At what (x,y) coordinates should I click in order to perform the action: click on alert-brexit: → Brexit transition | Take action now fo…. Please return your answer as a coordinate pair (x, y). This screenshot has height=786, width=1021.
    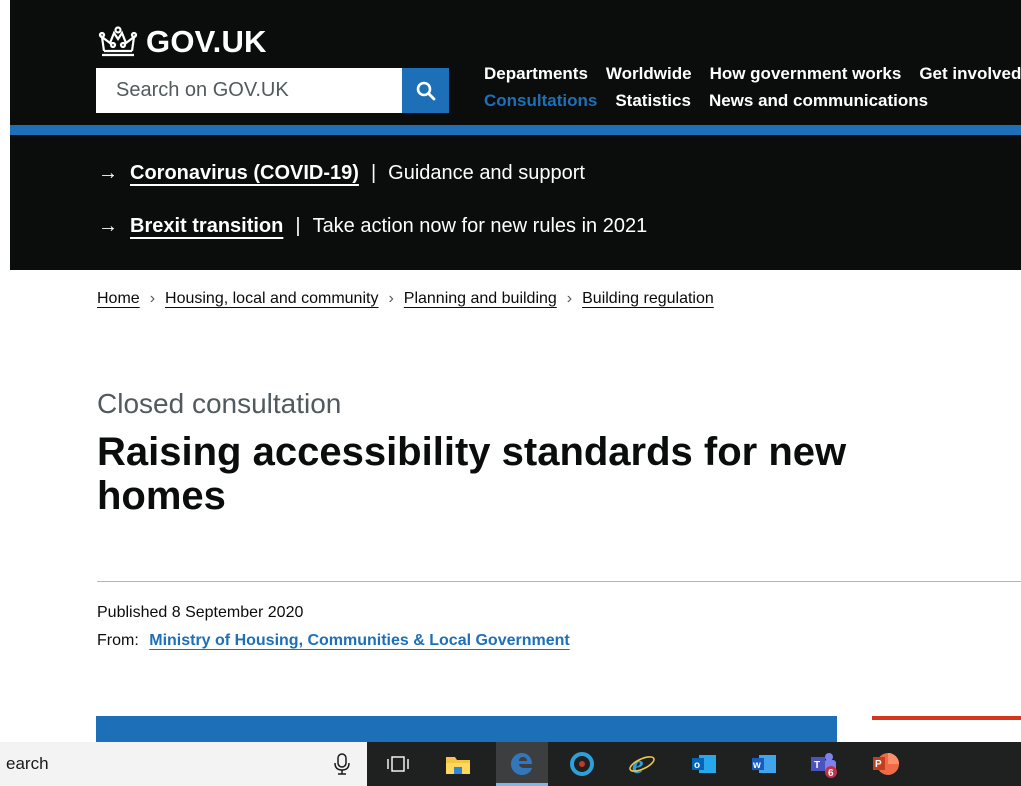
    Looking at the image, I should click on (372, 226).